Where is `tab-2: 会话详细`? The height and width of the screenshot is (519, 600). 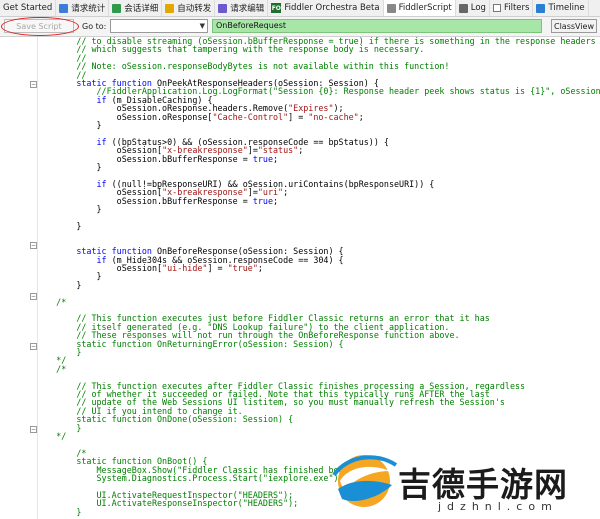 tab-2: 会话详细 is located at coordinates (136, 8).